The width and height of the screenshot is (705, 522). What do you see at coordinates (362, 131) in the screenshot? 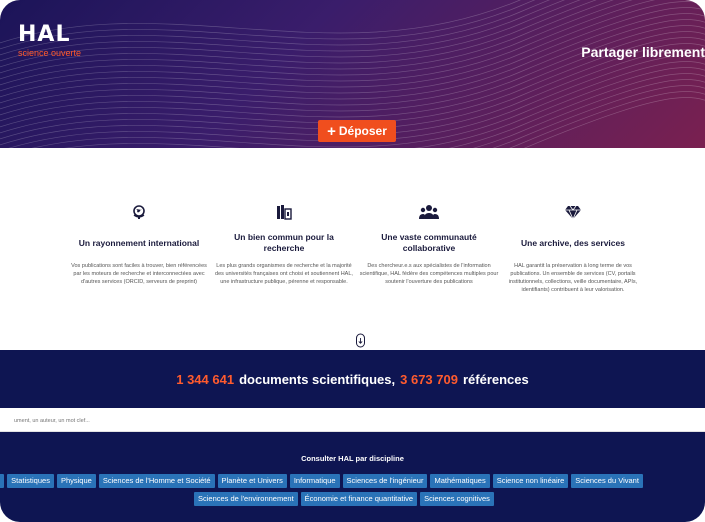
I see `deposit-button-label: Déposer` at bounding box center [362, 131].